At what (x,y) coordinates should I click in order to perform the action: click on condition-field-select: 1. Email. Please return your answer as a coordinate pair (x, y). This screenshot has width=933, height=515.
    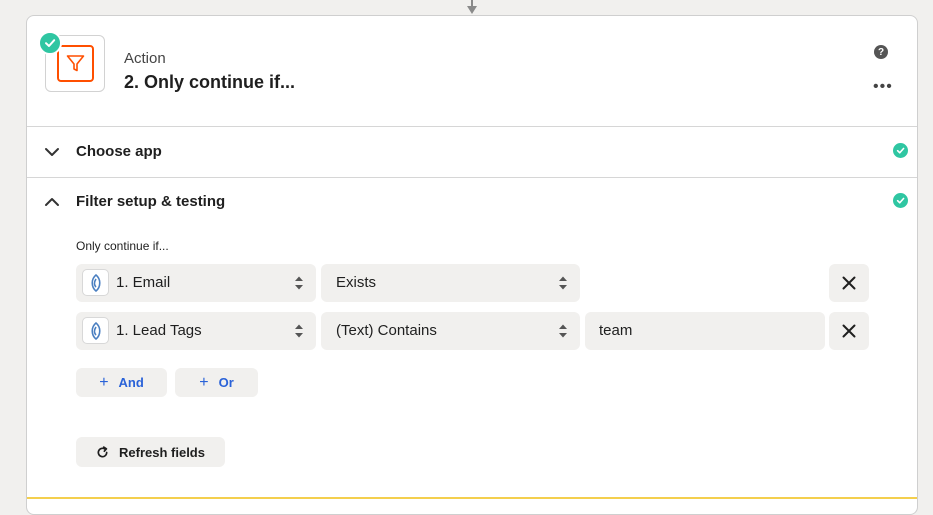
    Looking at the image, I should click on (196, 283).